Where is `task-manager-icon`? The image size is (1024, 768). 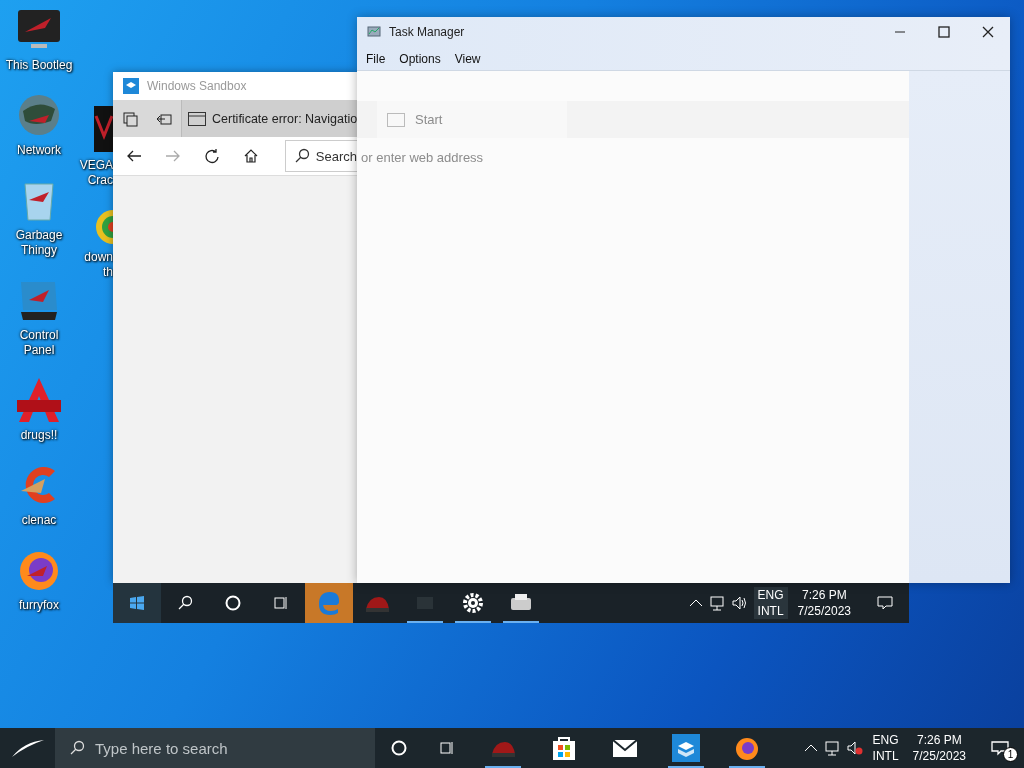 task-manager-icon is located at coordinates (375, 32).